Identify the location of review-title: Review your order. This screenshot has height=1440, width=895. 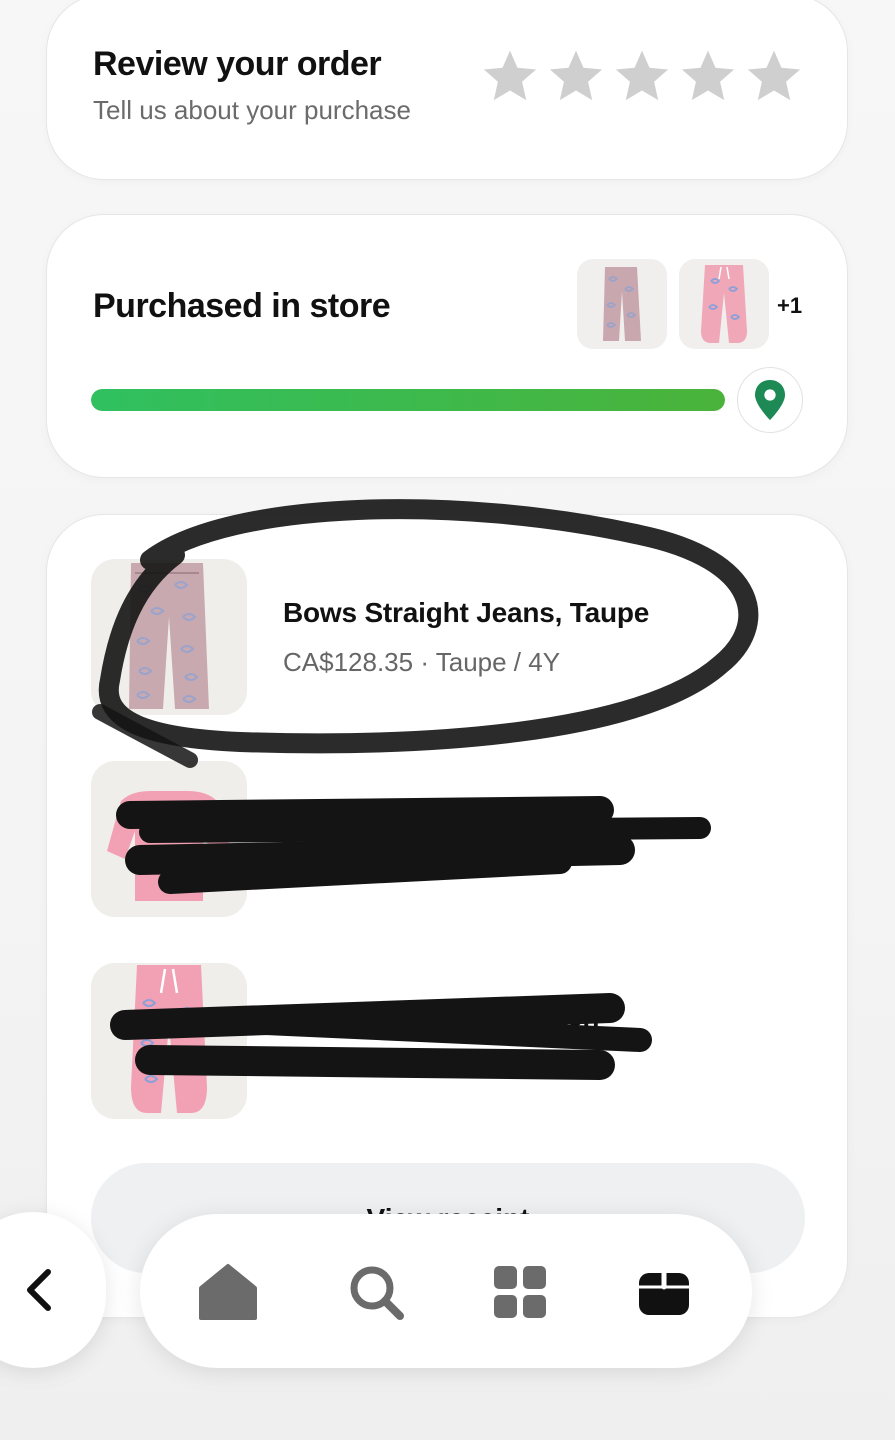
(237, 64).